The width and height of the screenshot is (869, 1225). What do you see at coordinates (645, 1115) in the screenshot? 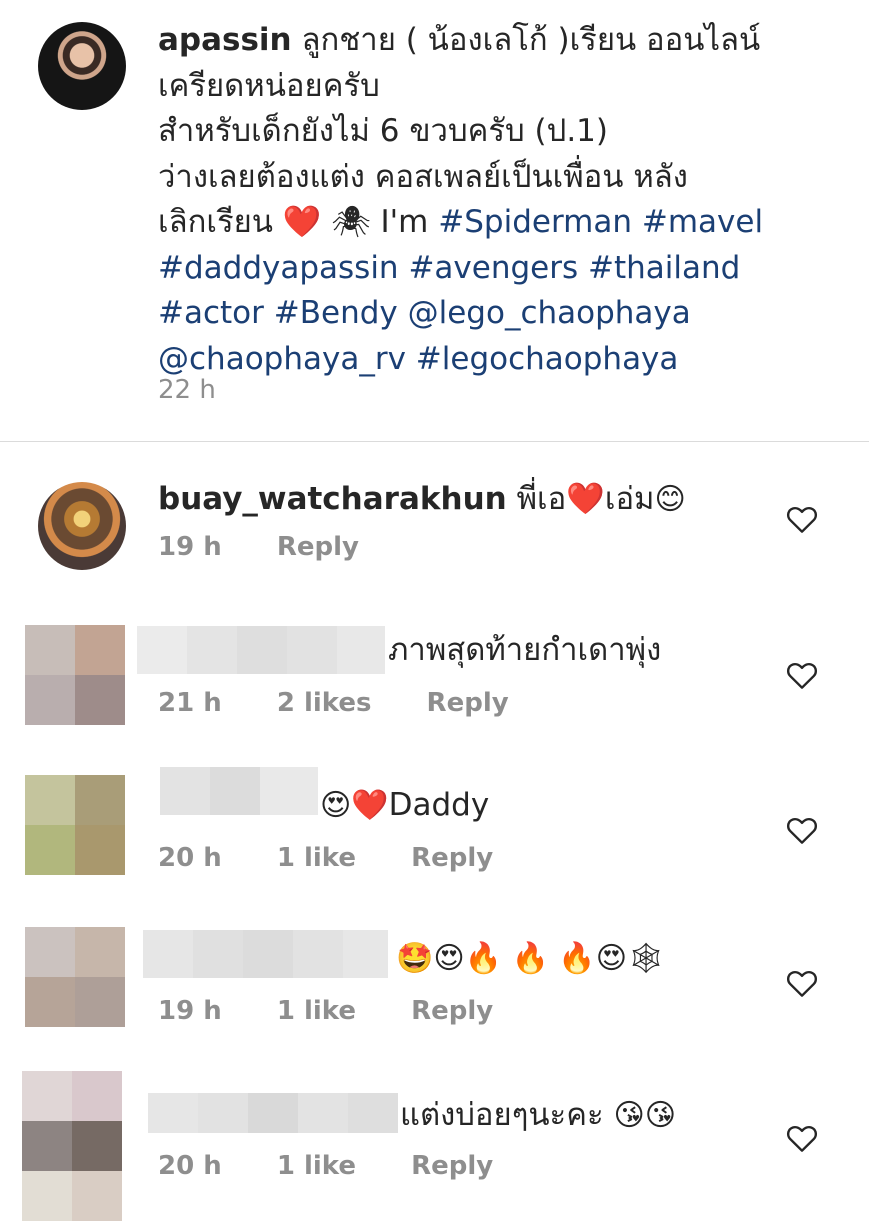
I see `kiss-emoji: 😘😘` at bounding box center [645, 1115].